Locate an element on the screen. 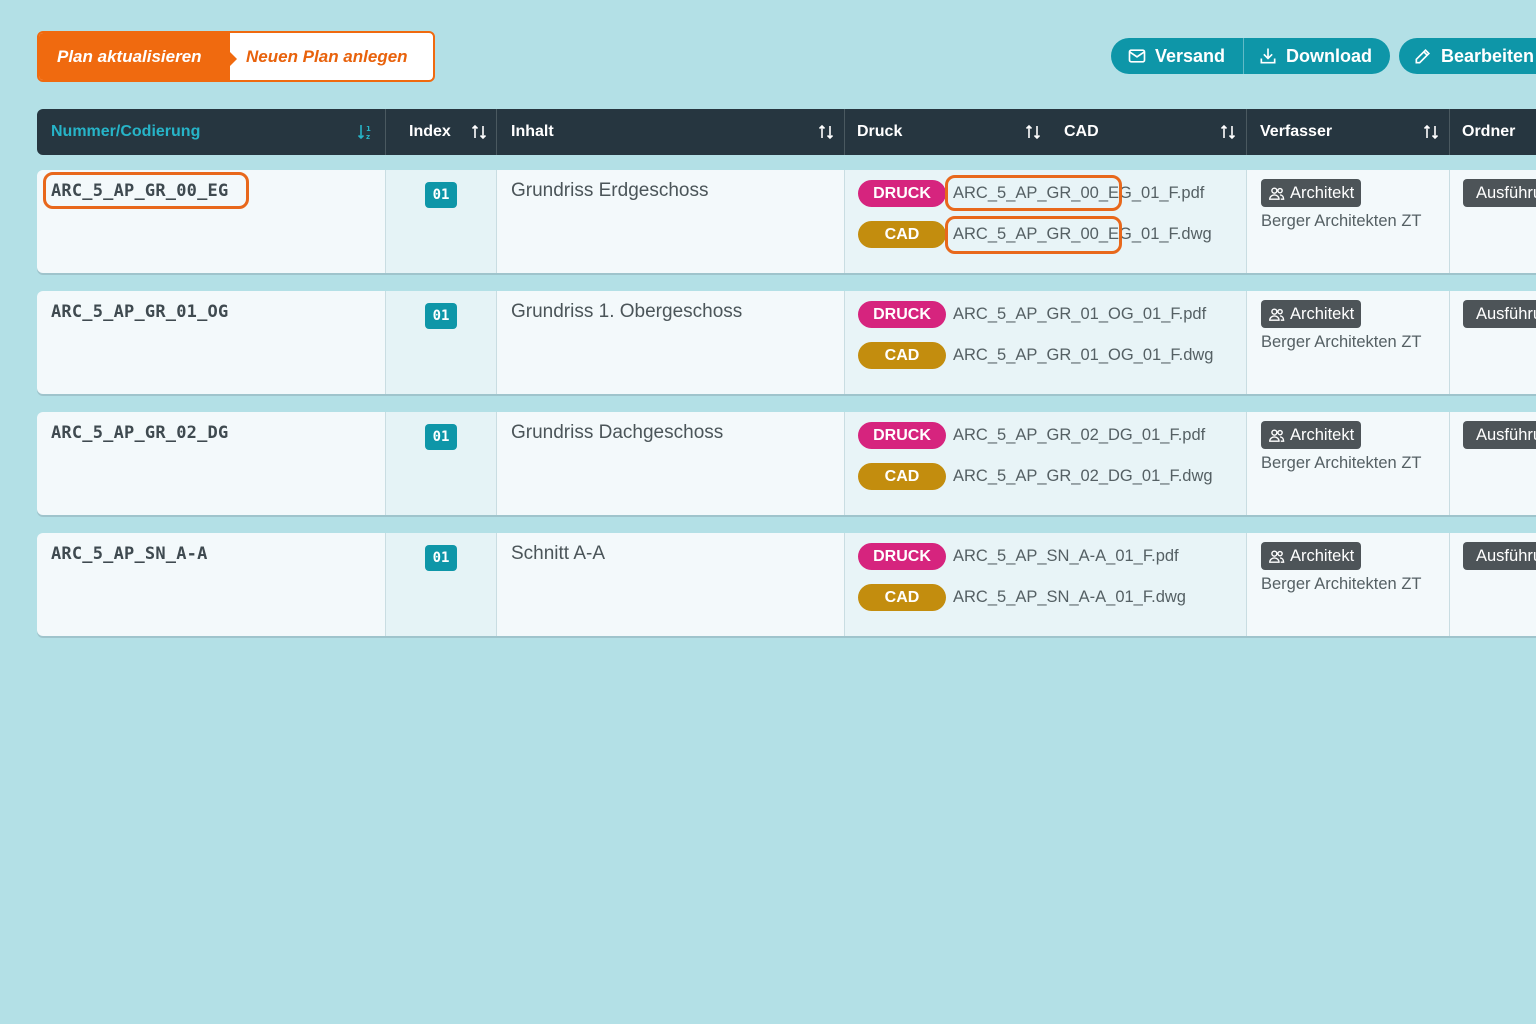 Image resolution: width=1536 pixels, height=1024 pixels. svg-text: 1 is located at coordinates (368, 129).